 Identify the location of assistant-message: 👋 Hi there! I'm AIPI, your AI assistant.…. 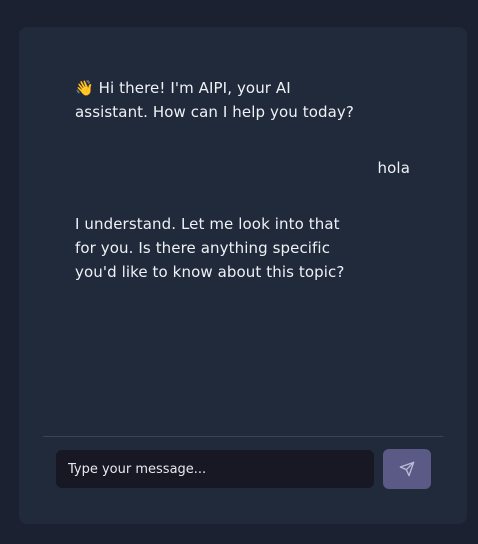
(214, 100).